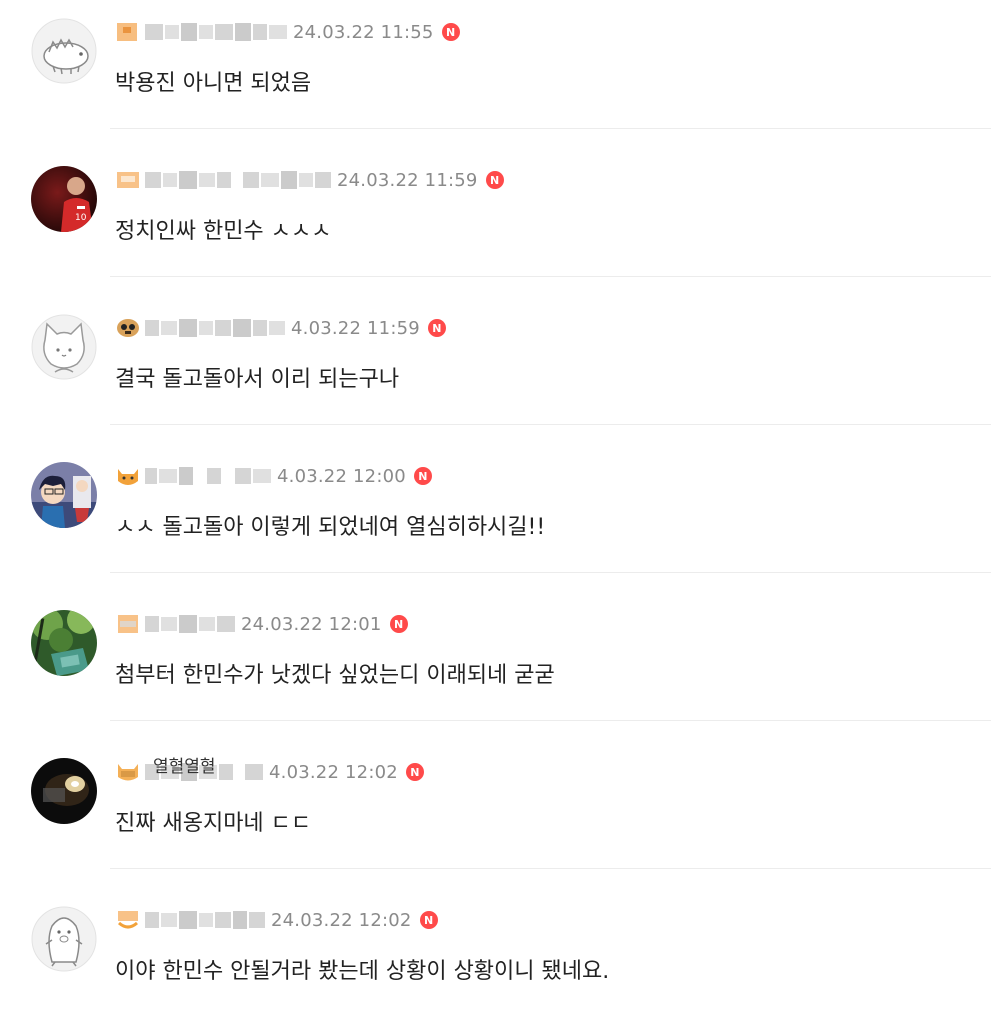 This screenshot has width=991, height=1036. I want to click on soccer-player-avatar: 10, so click(64, 199).